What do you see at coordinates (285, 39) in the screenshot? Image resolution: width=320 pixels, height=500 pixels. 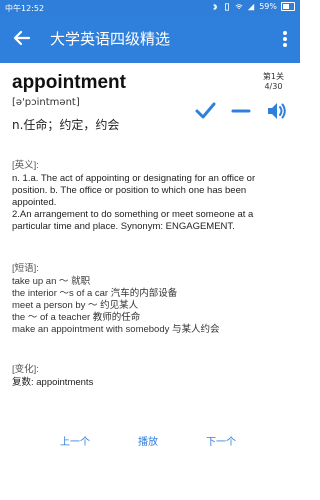 I see `more-vert-icon` at bounding box center [285, 39].